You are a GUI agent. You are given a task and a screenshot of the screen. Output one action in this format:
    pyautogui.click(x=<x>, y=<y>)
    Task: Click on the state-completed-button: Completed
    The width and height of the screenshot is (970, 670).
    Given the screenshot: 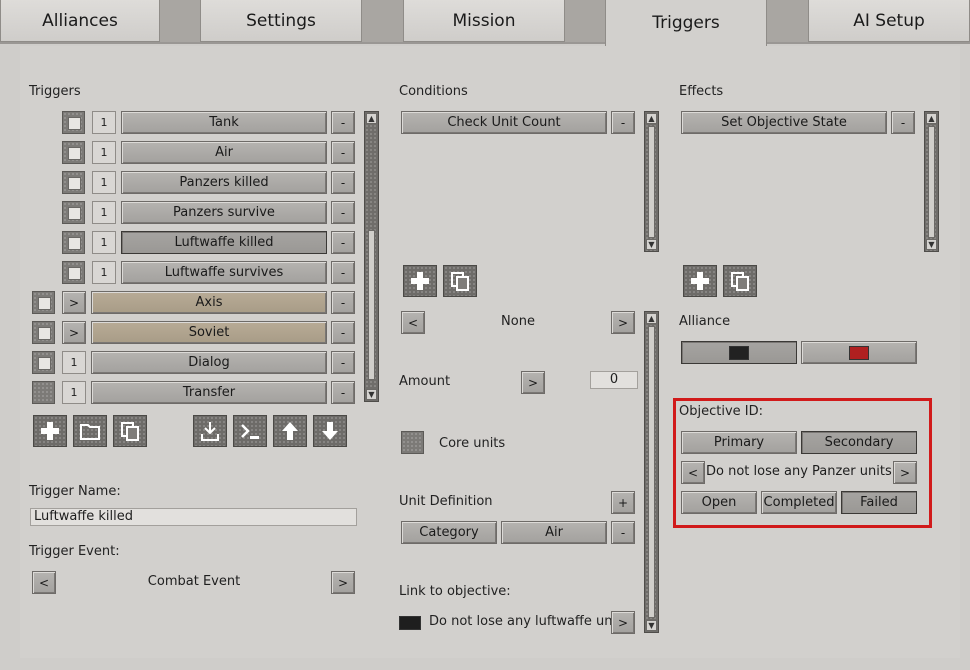 What is the action you would take?
    pyautogui.click(x=799, y=502)
    